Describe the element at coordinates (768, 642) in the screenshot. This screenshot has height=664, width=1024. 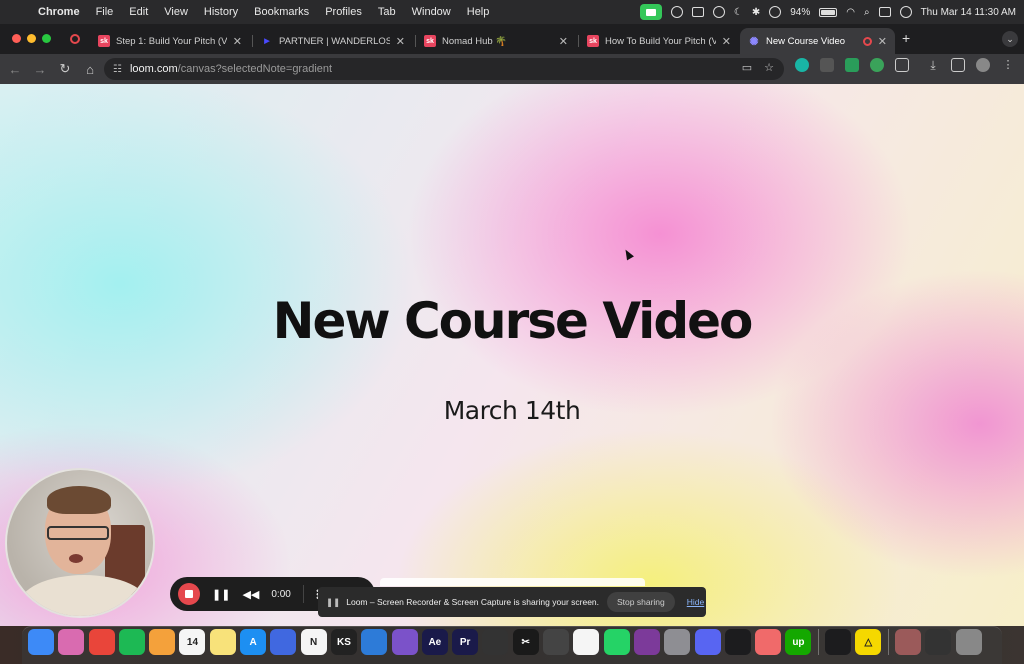
I see `asana-icon` at that location.